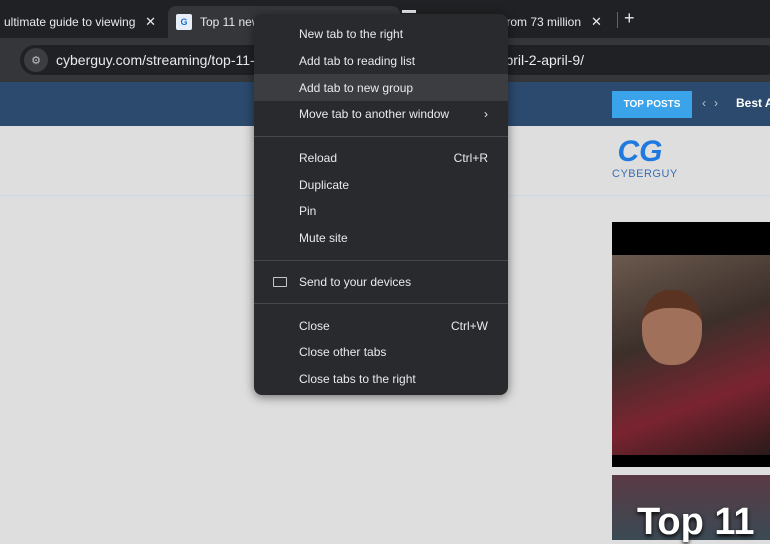 The height and width of the screenshot is (544, 770). I want to click on logo-text: CYBERGUY, so click(645, 174).